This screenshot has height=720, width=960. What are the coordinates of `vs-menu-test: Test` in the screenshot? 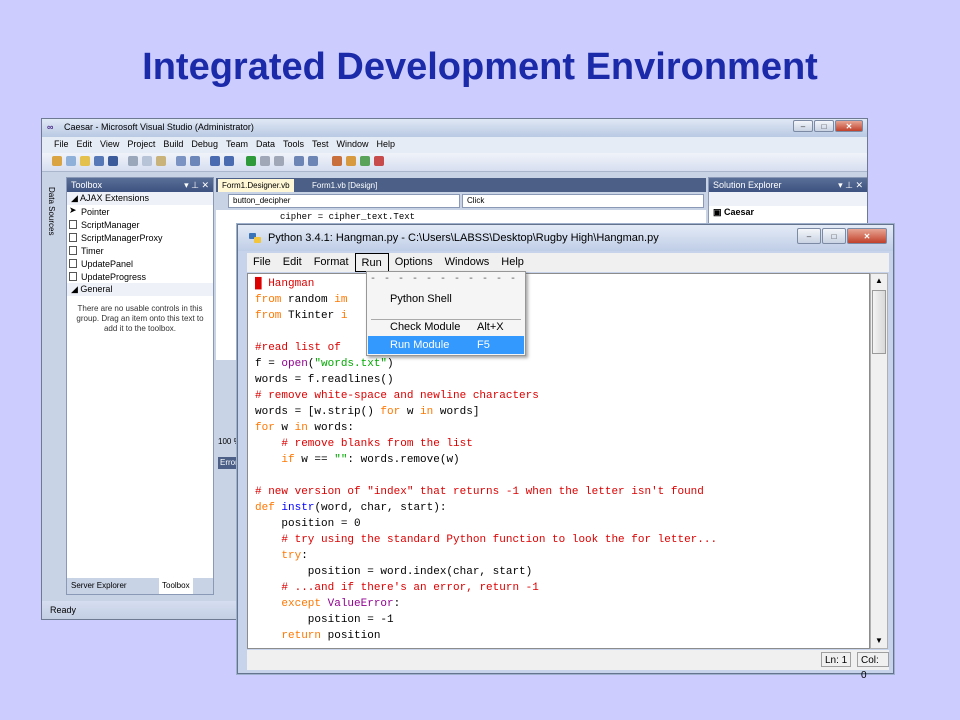 It's located at (320, 145).